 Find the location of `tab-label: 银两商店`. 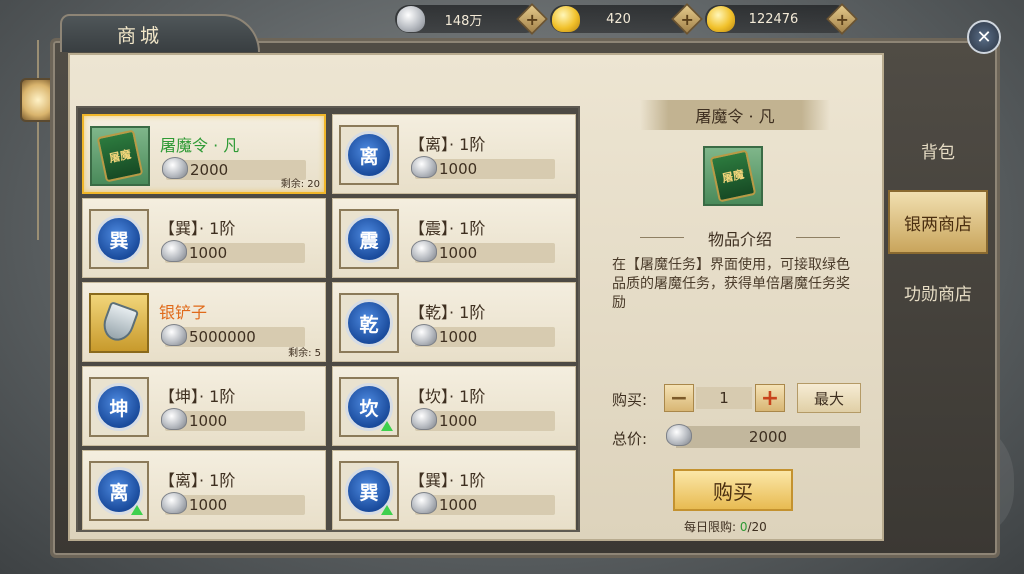

tab-label: 银两商店 is located at coordinates (938, 224).